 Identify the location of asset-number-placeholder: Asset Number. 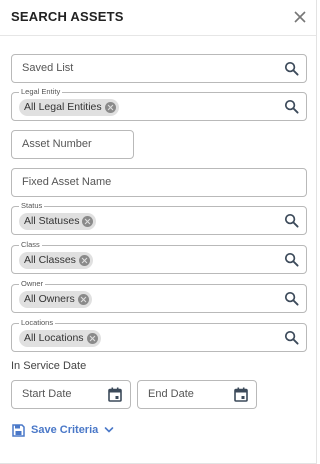
(57, 144).